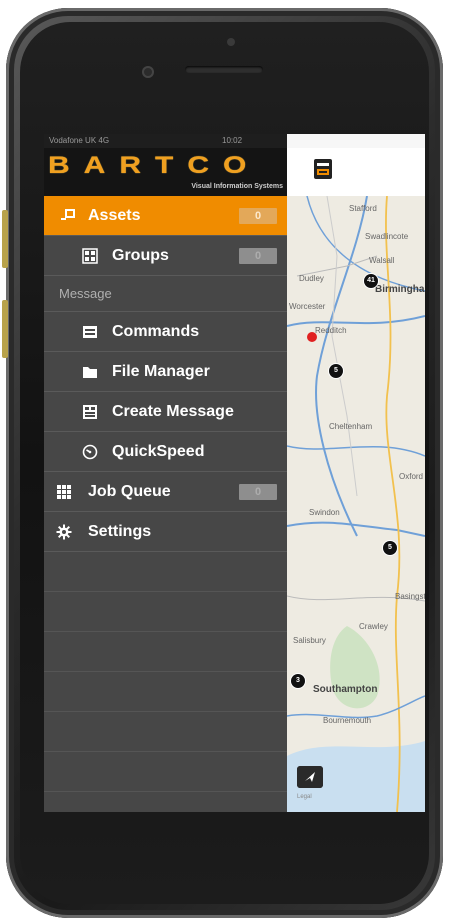 The height and width of the screenshot is (923, 449). What do you see at coordinates (154, 165) in the screenshot?
I see `brand-logo: BARTCO` at bounding box center [154, 165].